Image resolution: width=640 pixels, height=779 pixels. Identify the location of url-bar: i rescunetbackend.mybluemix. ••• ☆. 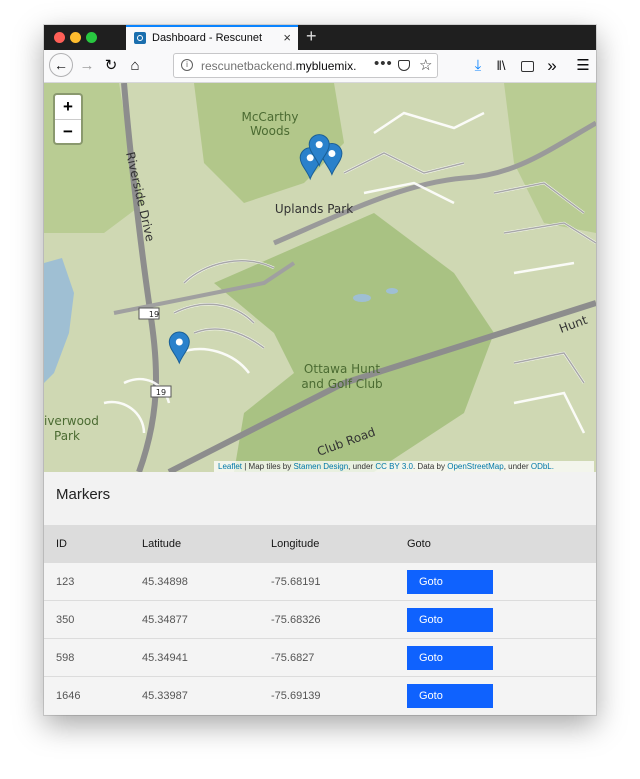
(305, 65).